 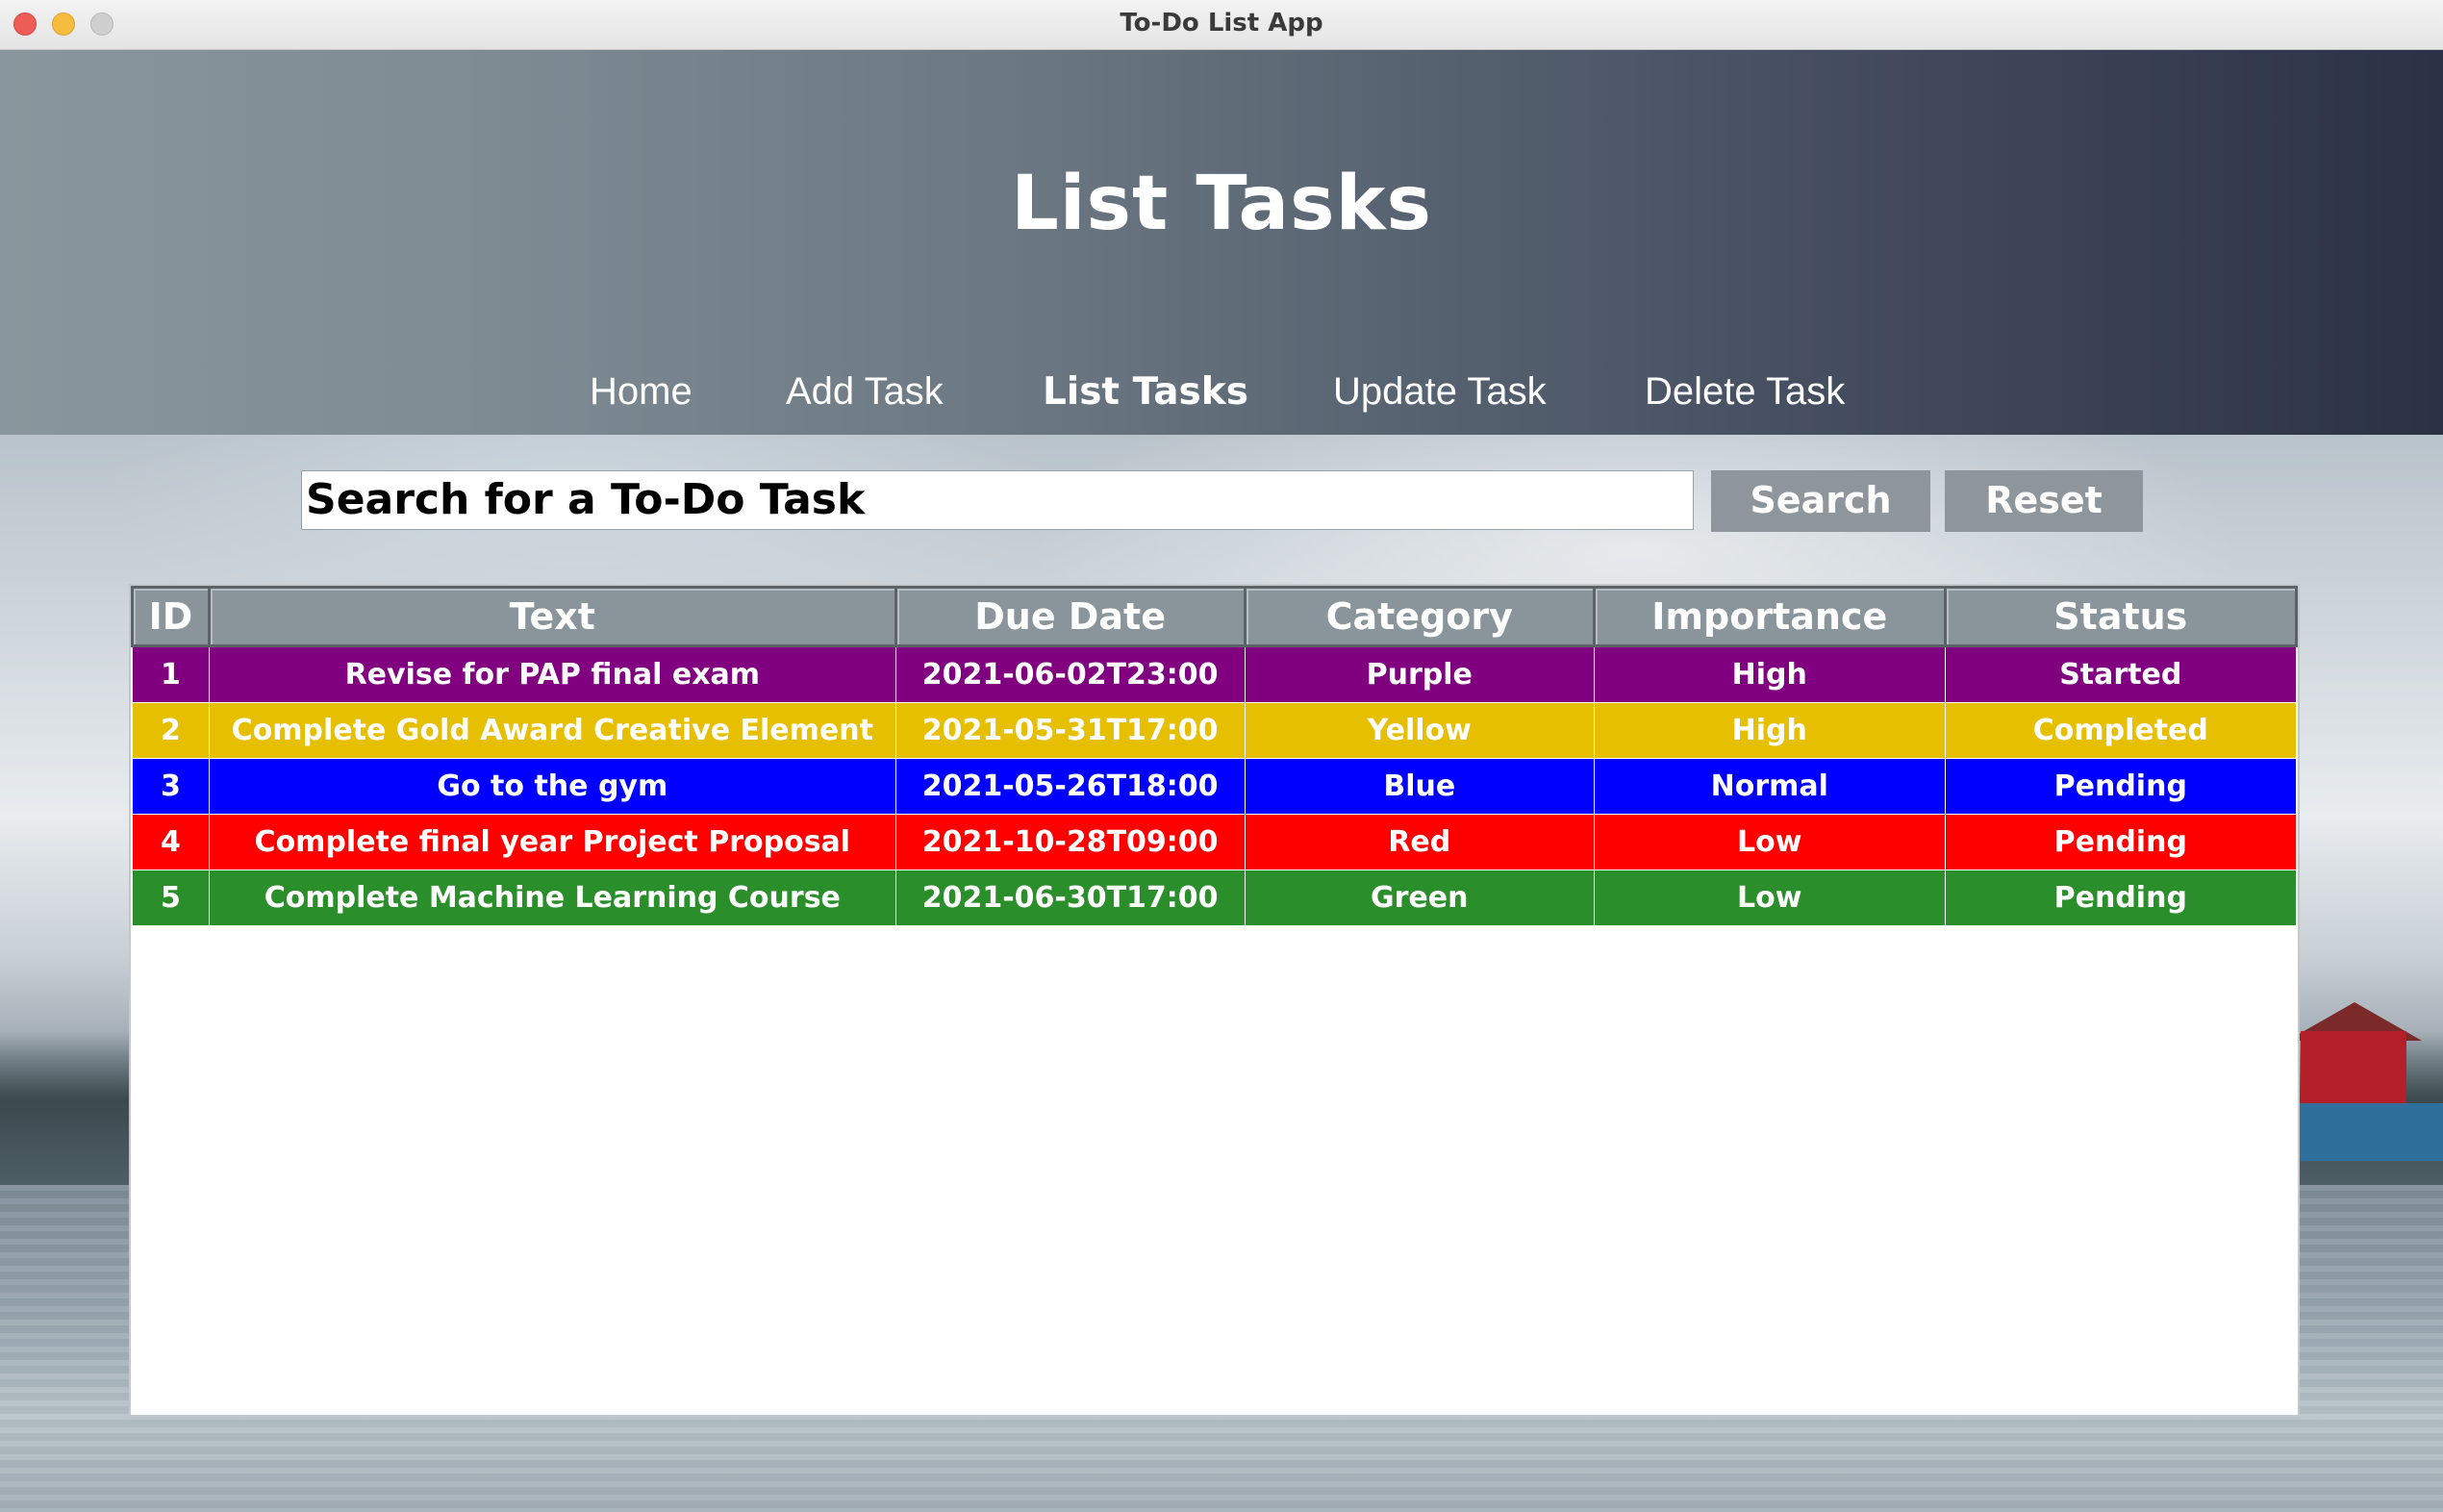 What do you see at coordinates (1221, 204) in the screenshot?
I see `page-title: List Tasks` at bounding box center [1221, 204].